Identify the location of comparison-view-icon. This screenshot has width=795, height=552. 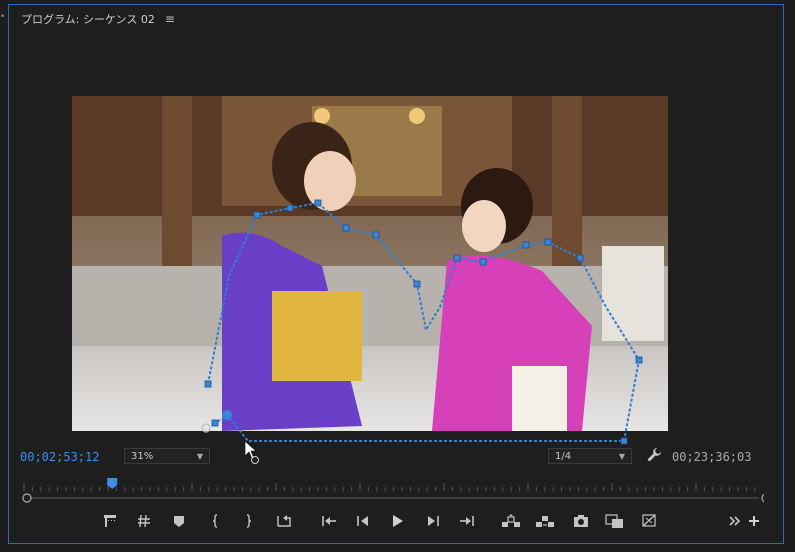
(615, 521).